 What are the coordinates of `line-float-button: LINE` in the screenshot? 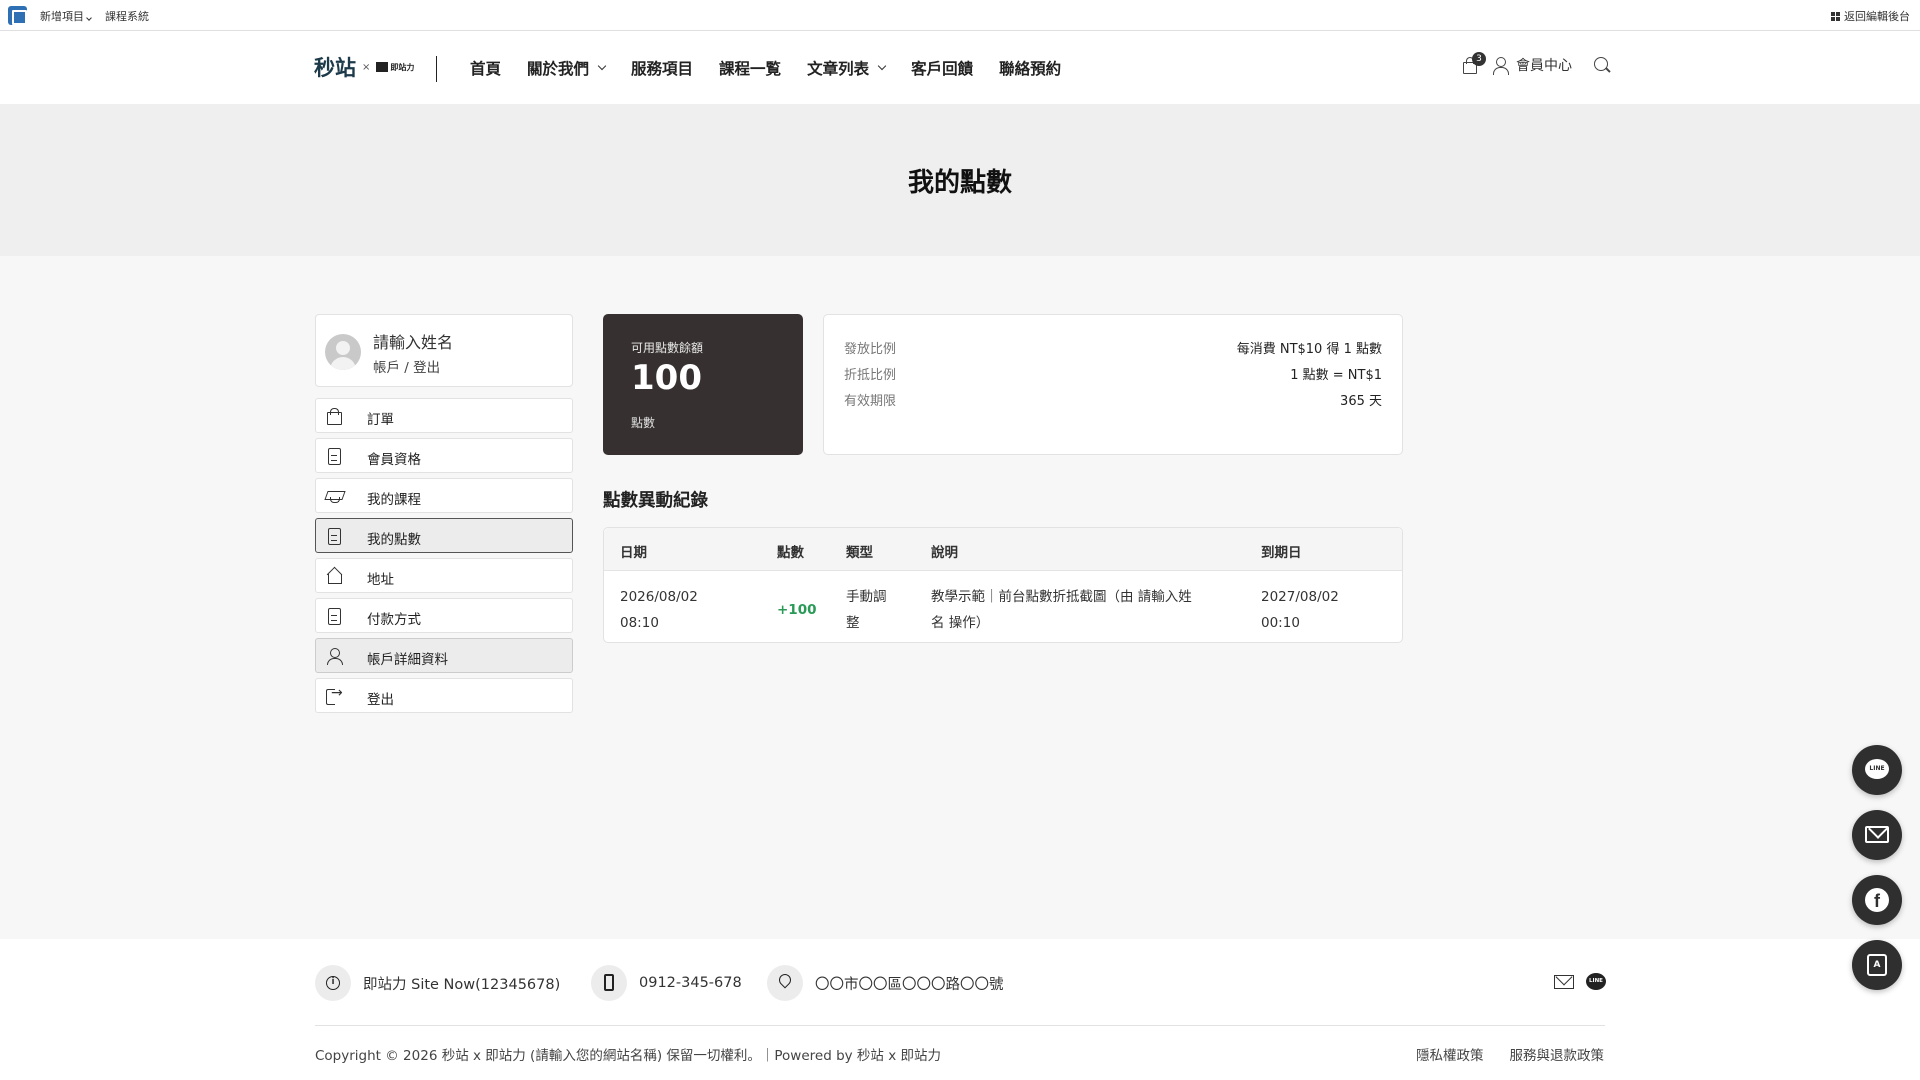 It's located at (1877, 770).